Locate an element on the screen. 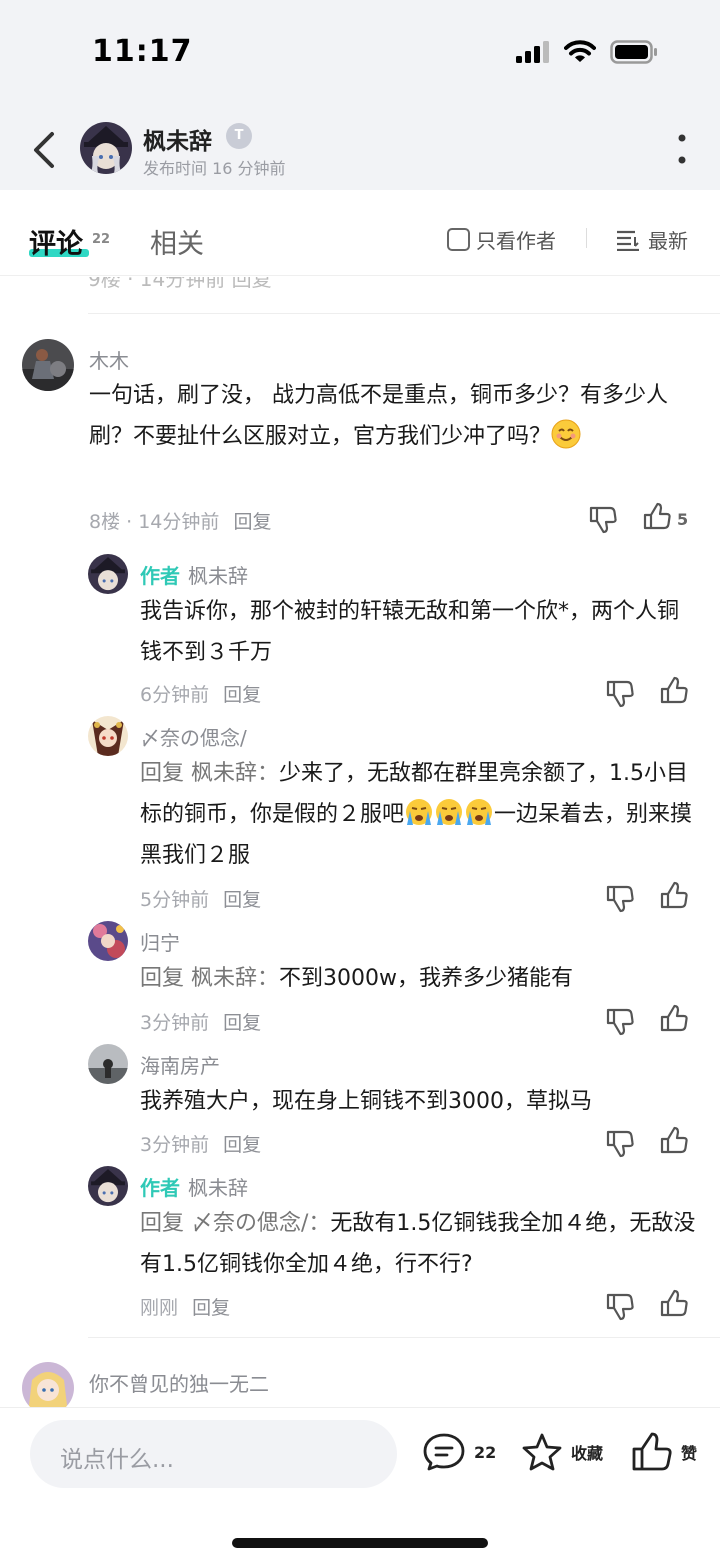 The width and height of the screenshot is (720, 1561). comment-meta: 8楼 · 14分钟前 回复 is located at coordinates (180, 520).